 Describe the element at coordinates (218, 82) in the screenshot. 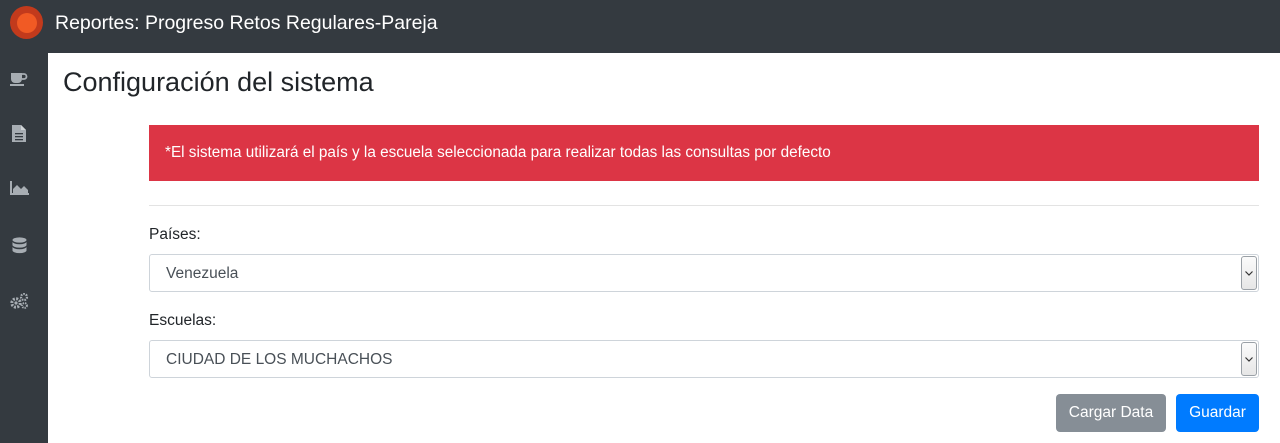

I see `page-title: Configuración del sistema` at that location.